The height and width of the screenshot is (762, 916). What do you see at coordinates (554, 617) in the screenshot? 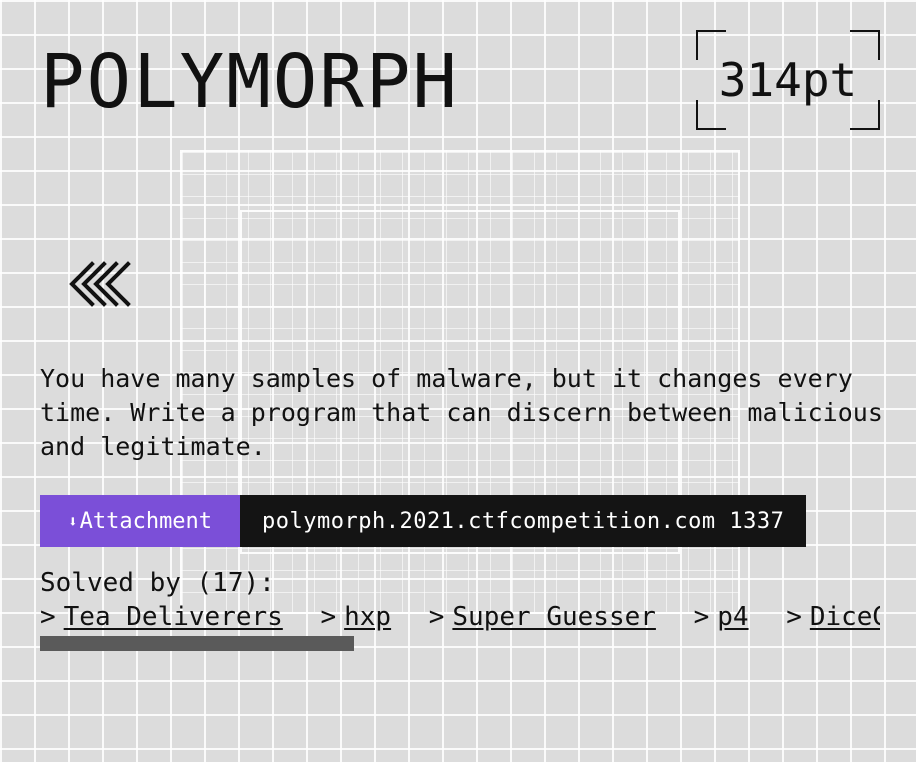
I see `solver-link-super-guesser: Super Guesser` at bounding box center [554, 617].